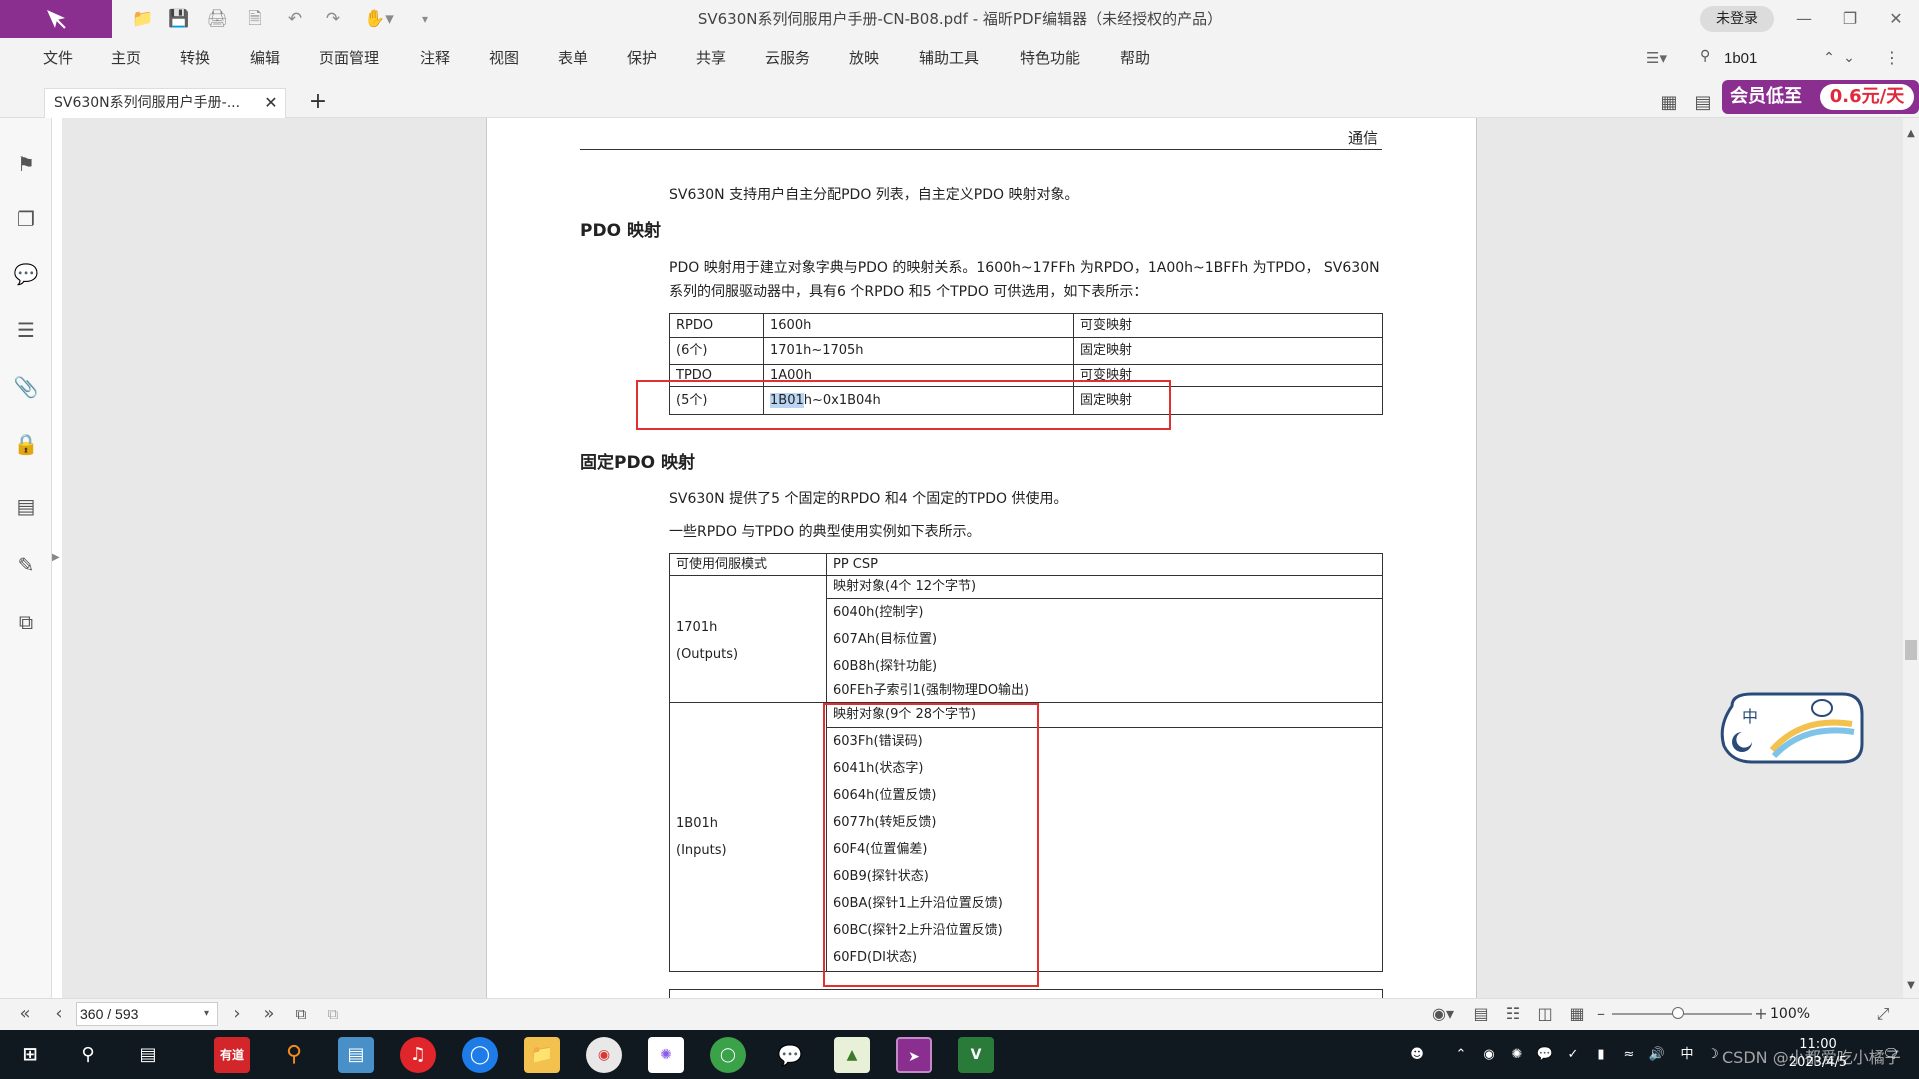 This screenshot has height=1079, width=1919. I want to click on menu-share: 共享, so click(711, 58).